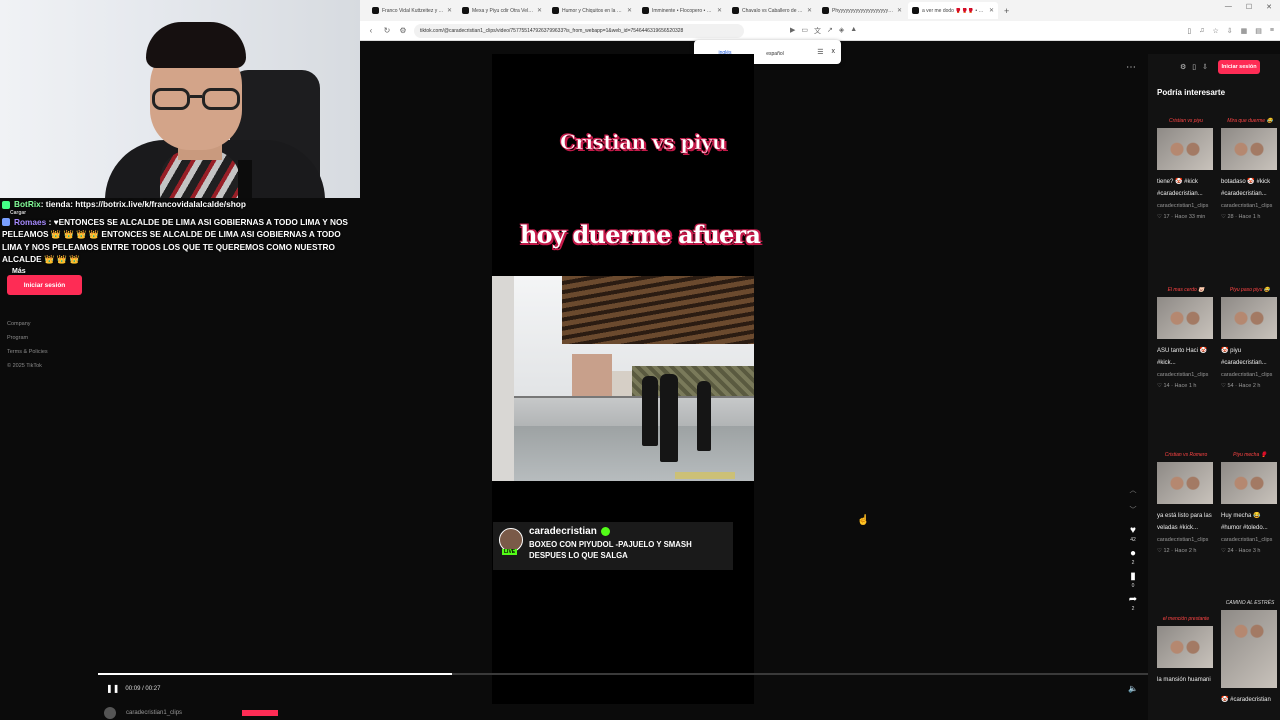 Image resolution: width=1280 pixels, height=720 pixels. What do you see at coordinates (830, 31) in the screenshot?
I see `share-icon: ↗` at bounding box center [830, 31].